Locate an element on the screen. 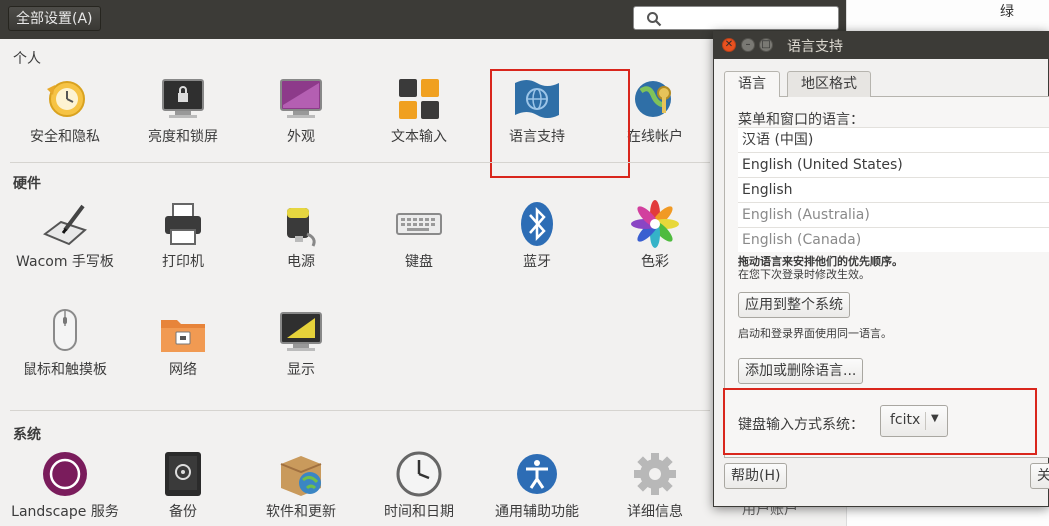  tile-details: 详细信息 is located at coordinates (655, 485).